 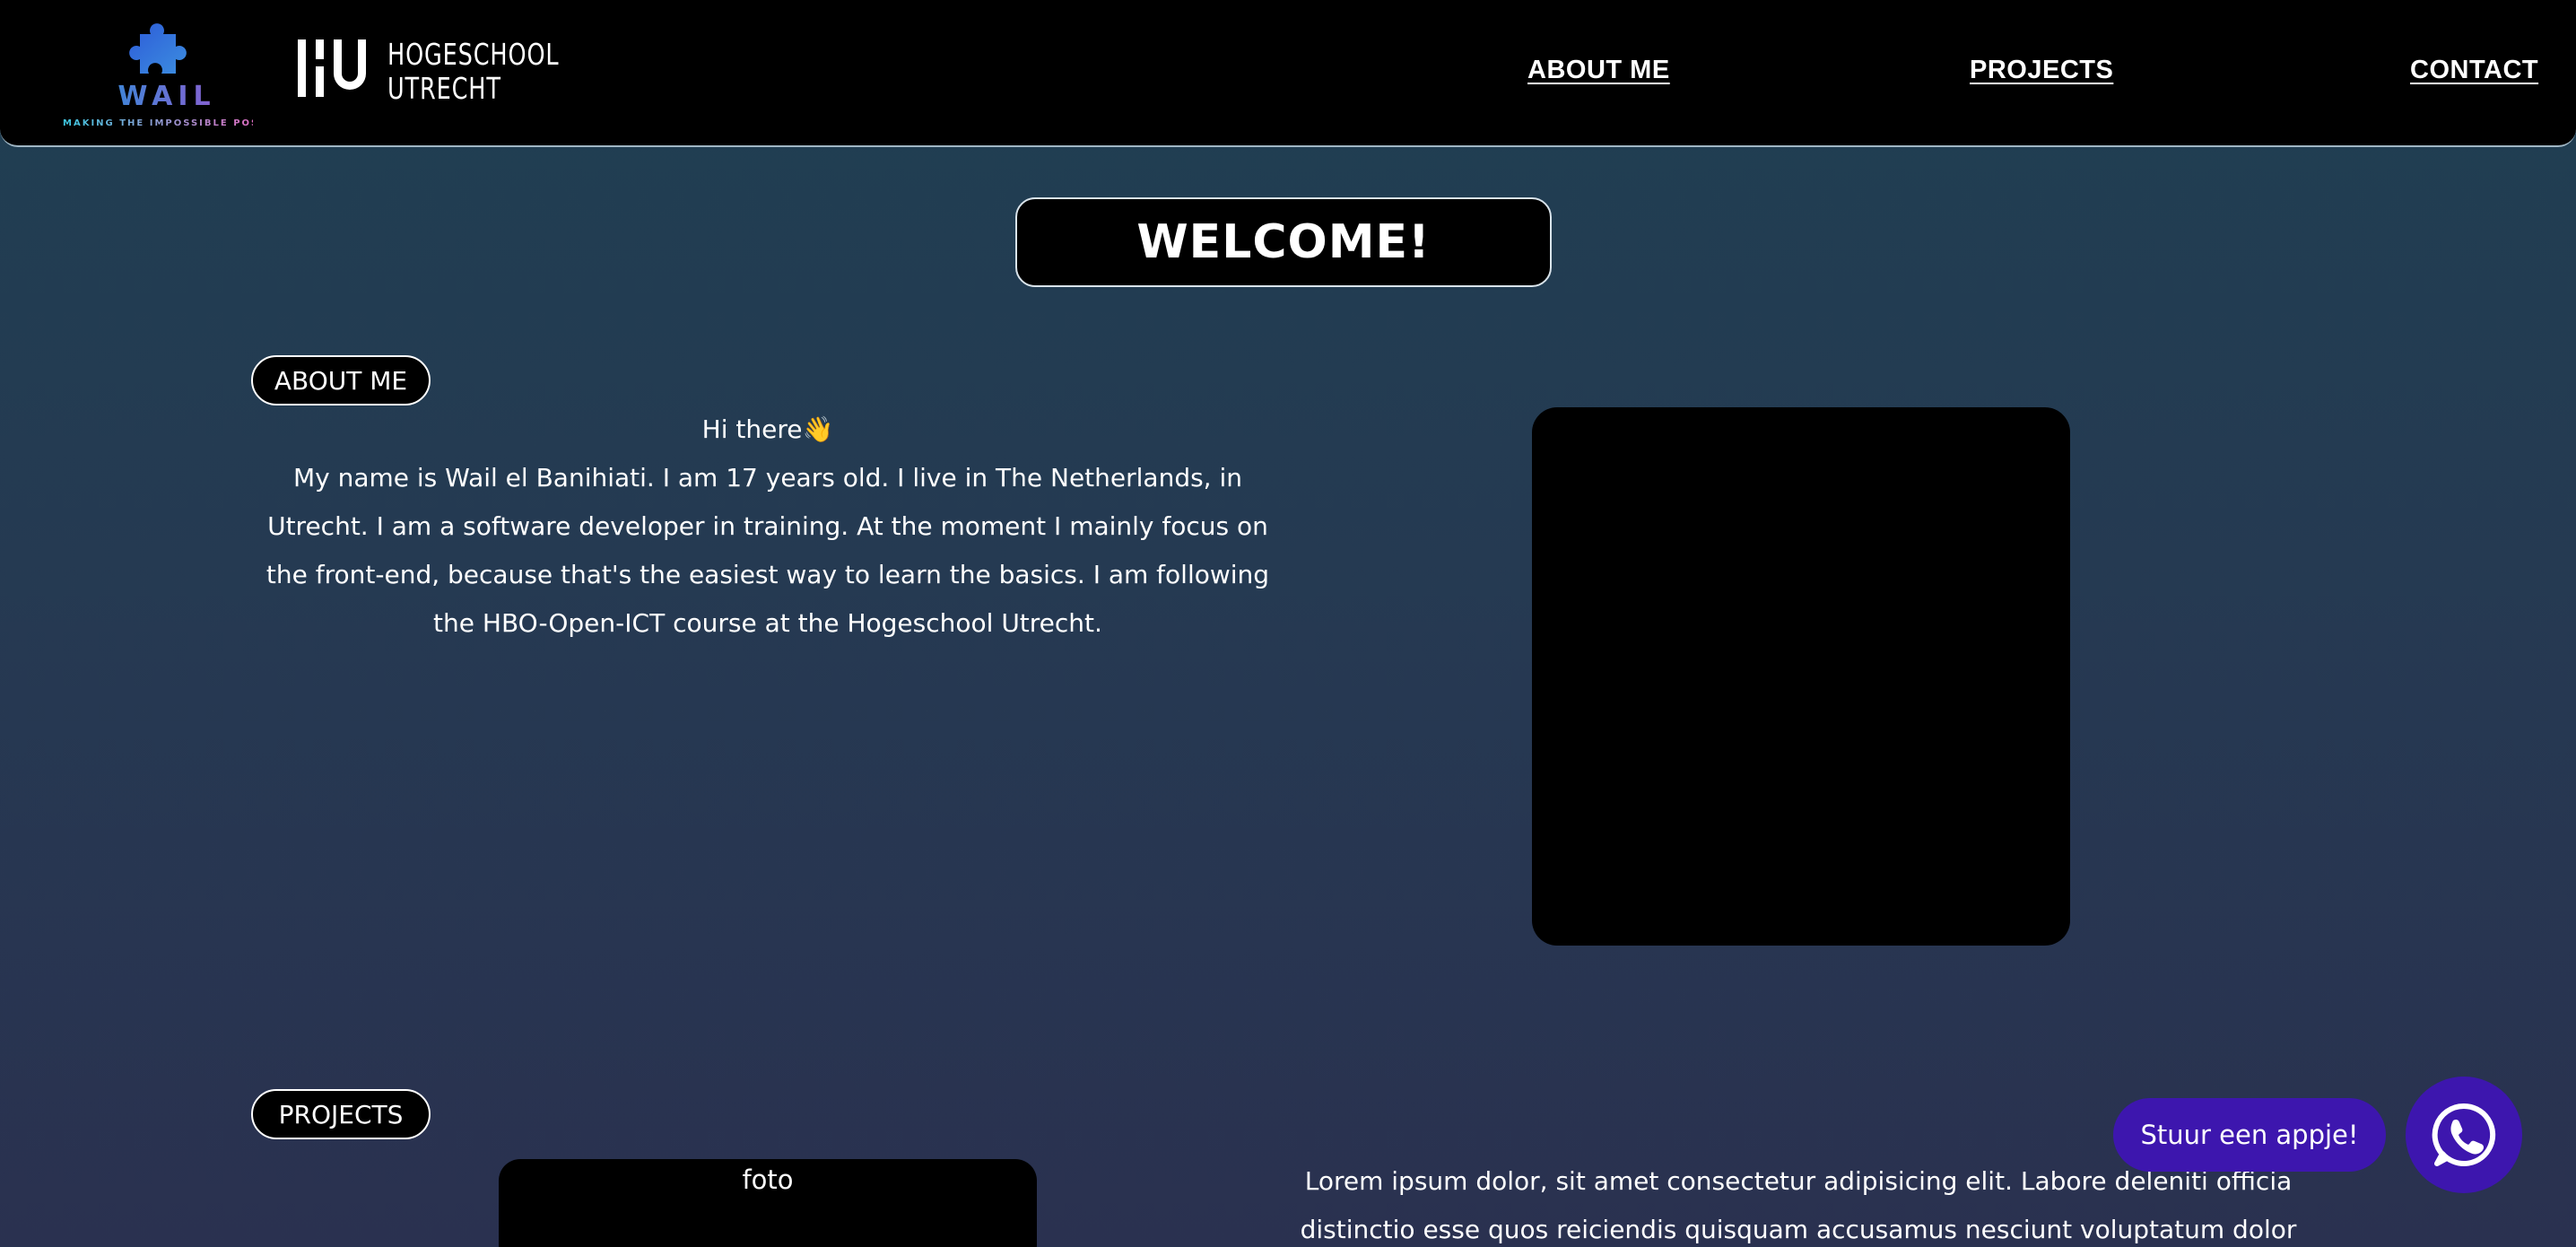 What do you see at coordinates (167, 96) in the screenshot?
I see `wail-logo-text: WAIL` at bounding box center [167, 96].